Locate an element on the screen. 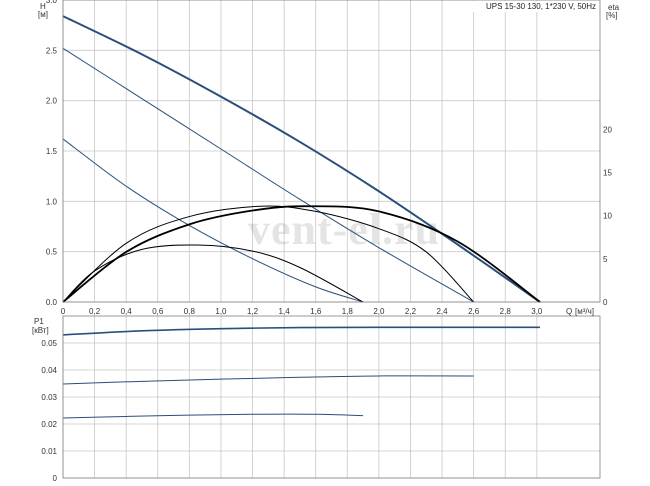 The width and height of the screenshot is (650, 486). x-tick-label: 0 is located at coordinates (63, 311).